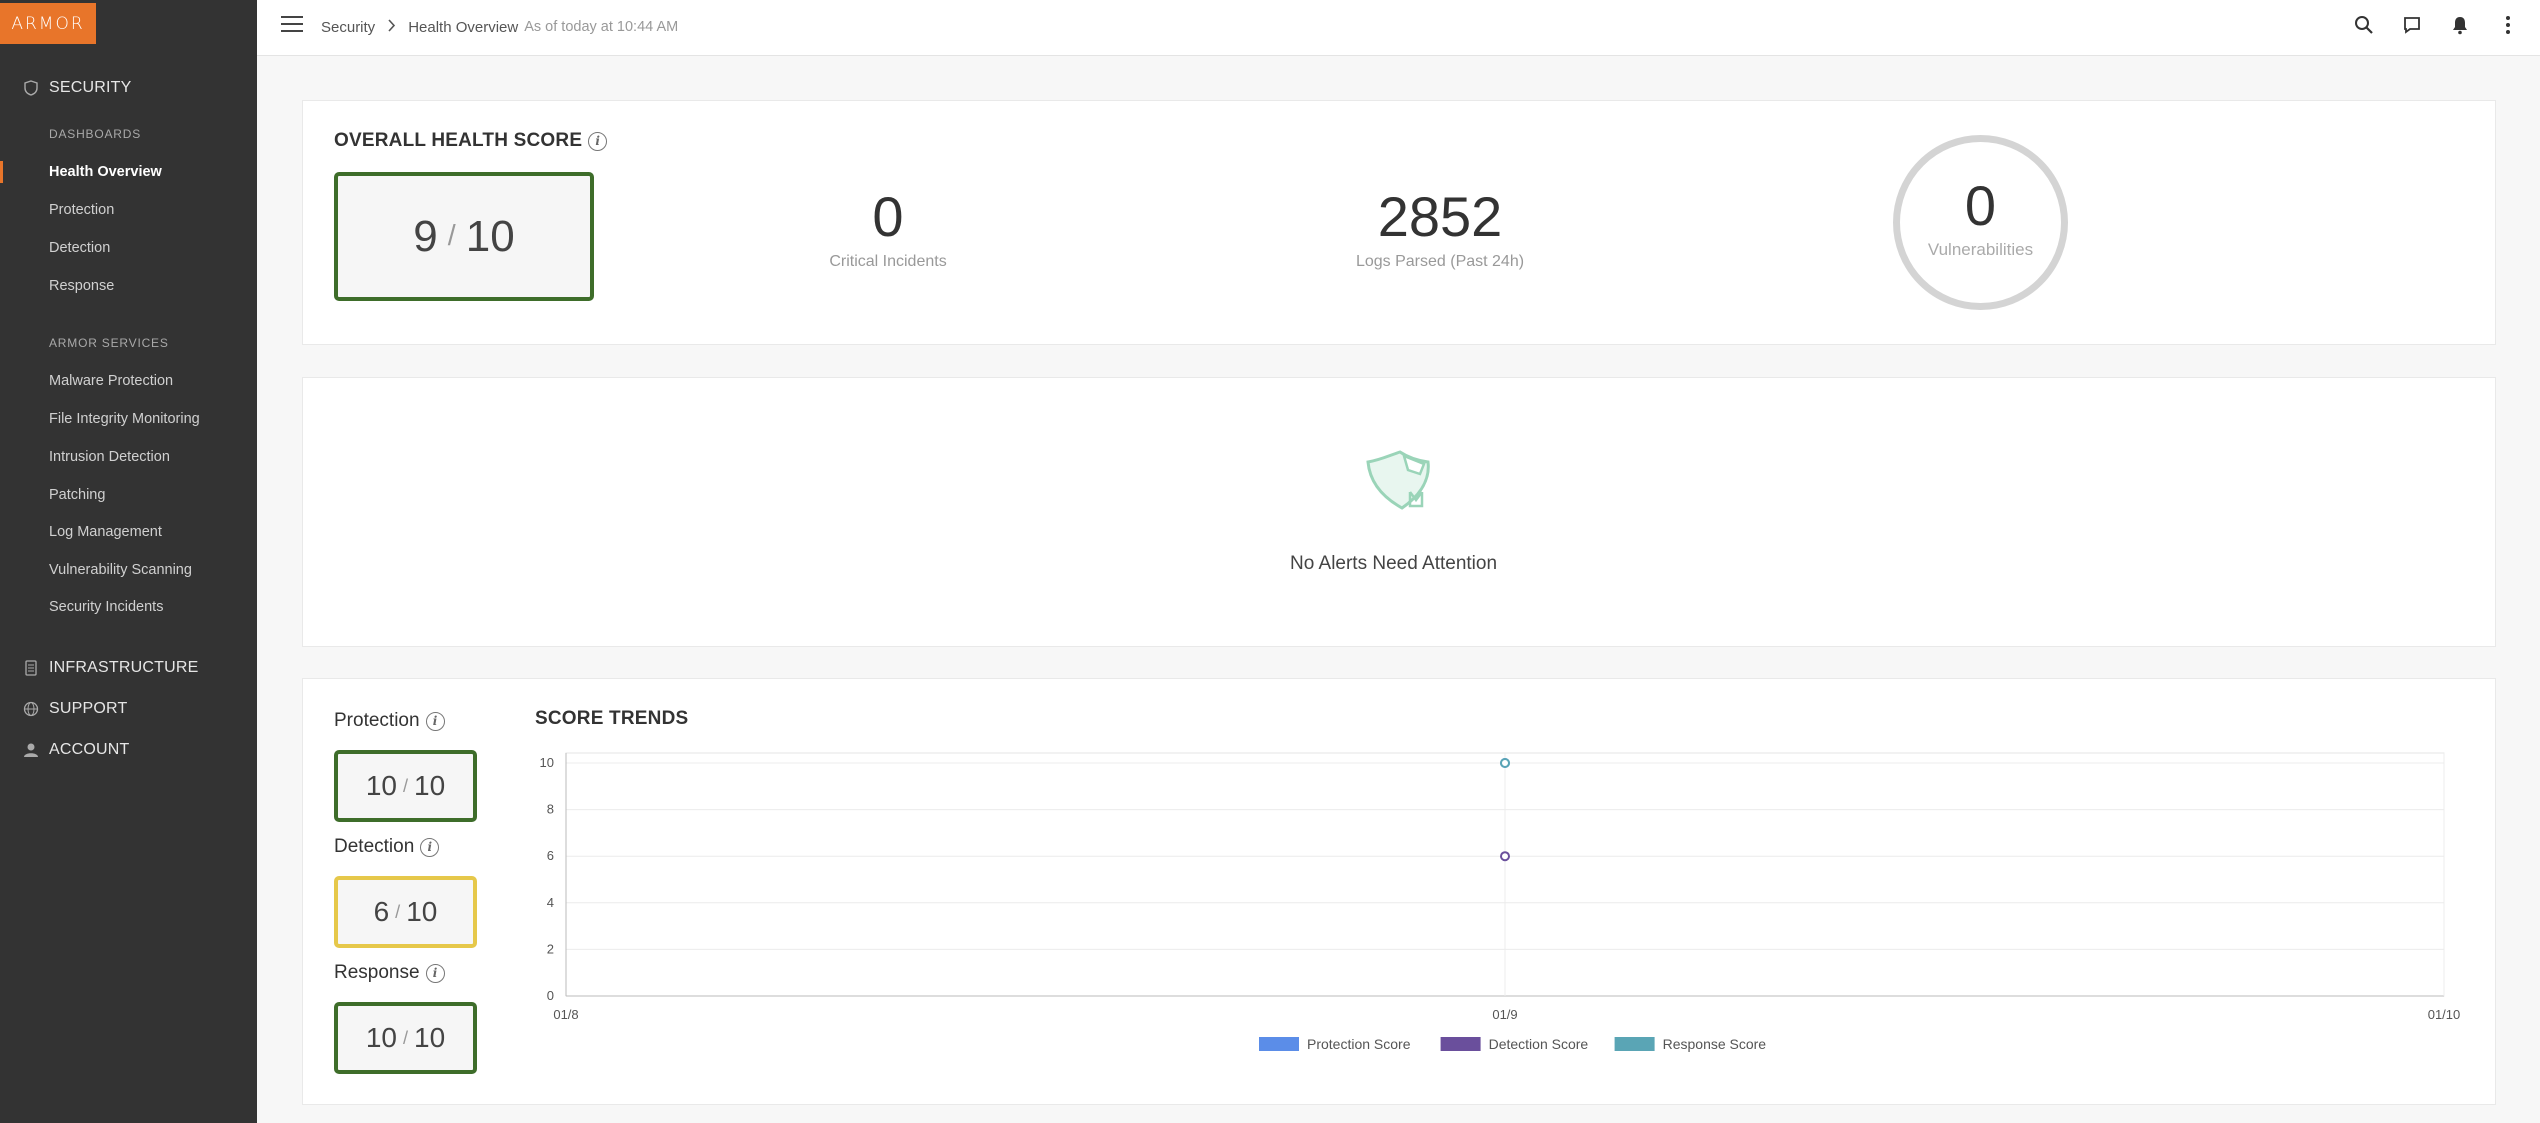 This screenshot has width=2540, height=1123. I want to click on logs-parsed-value: 2852, so click(1440, 216).